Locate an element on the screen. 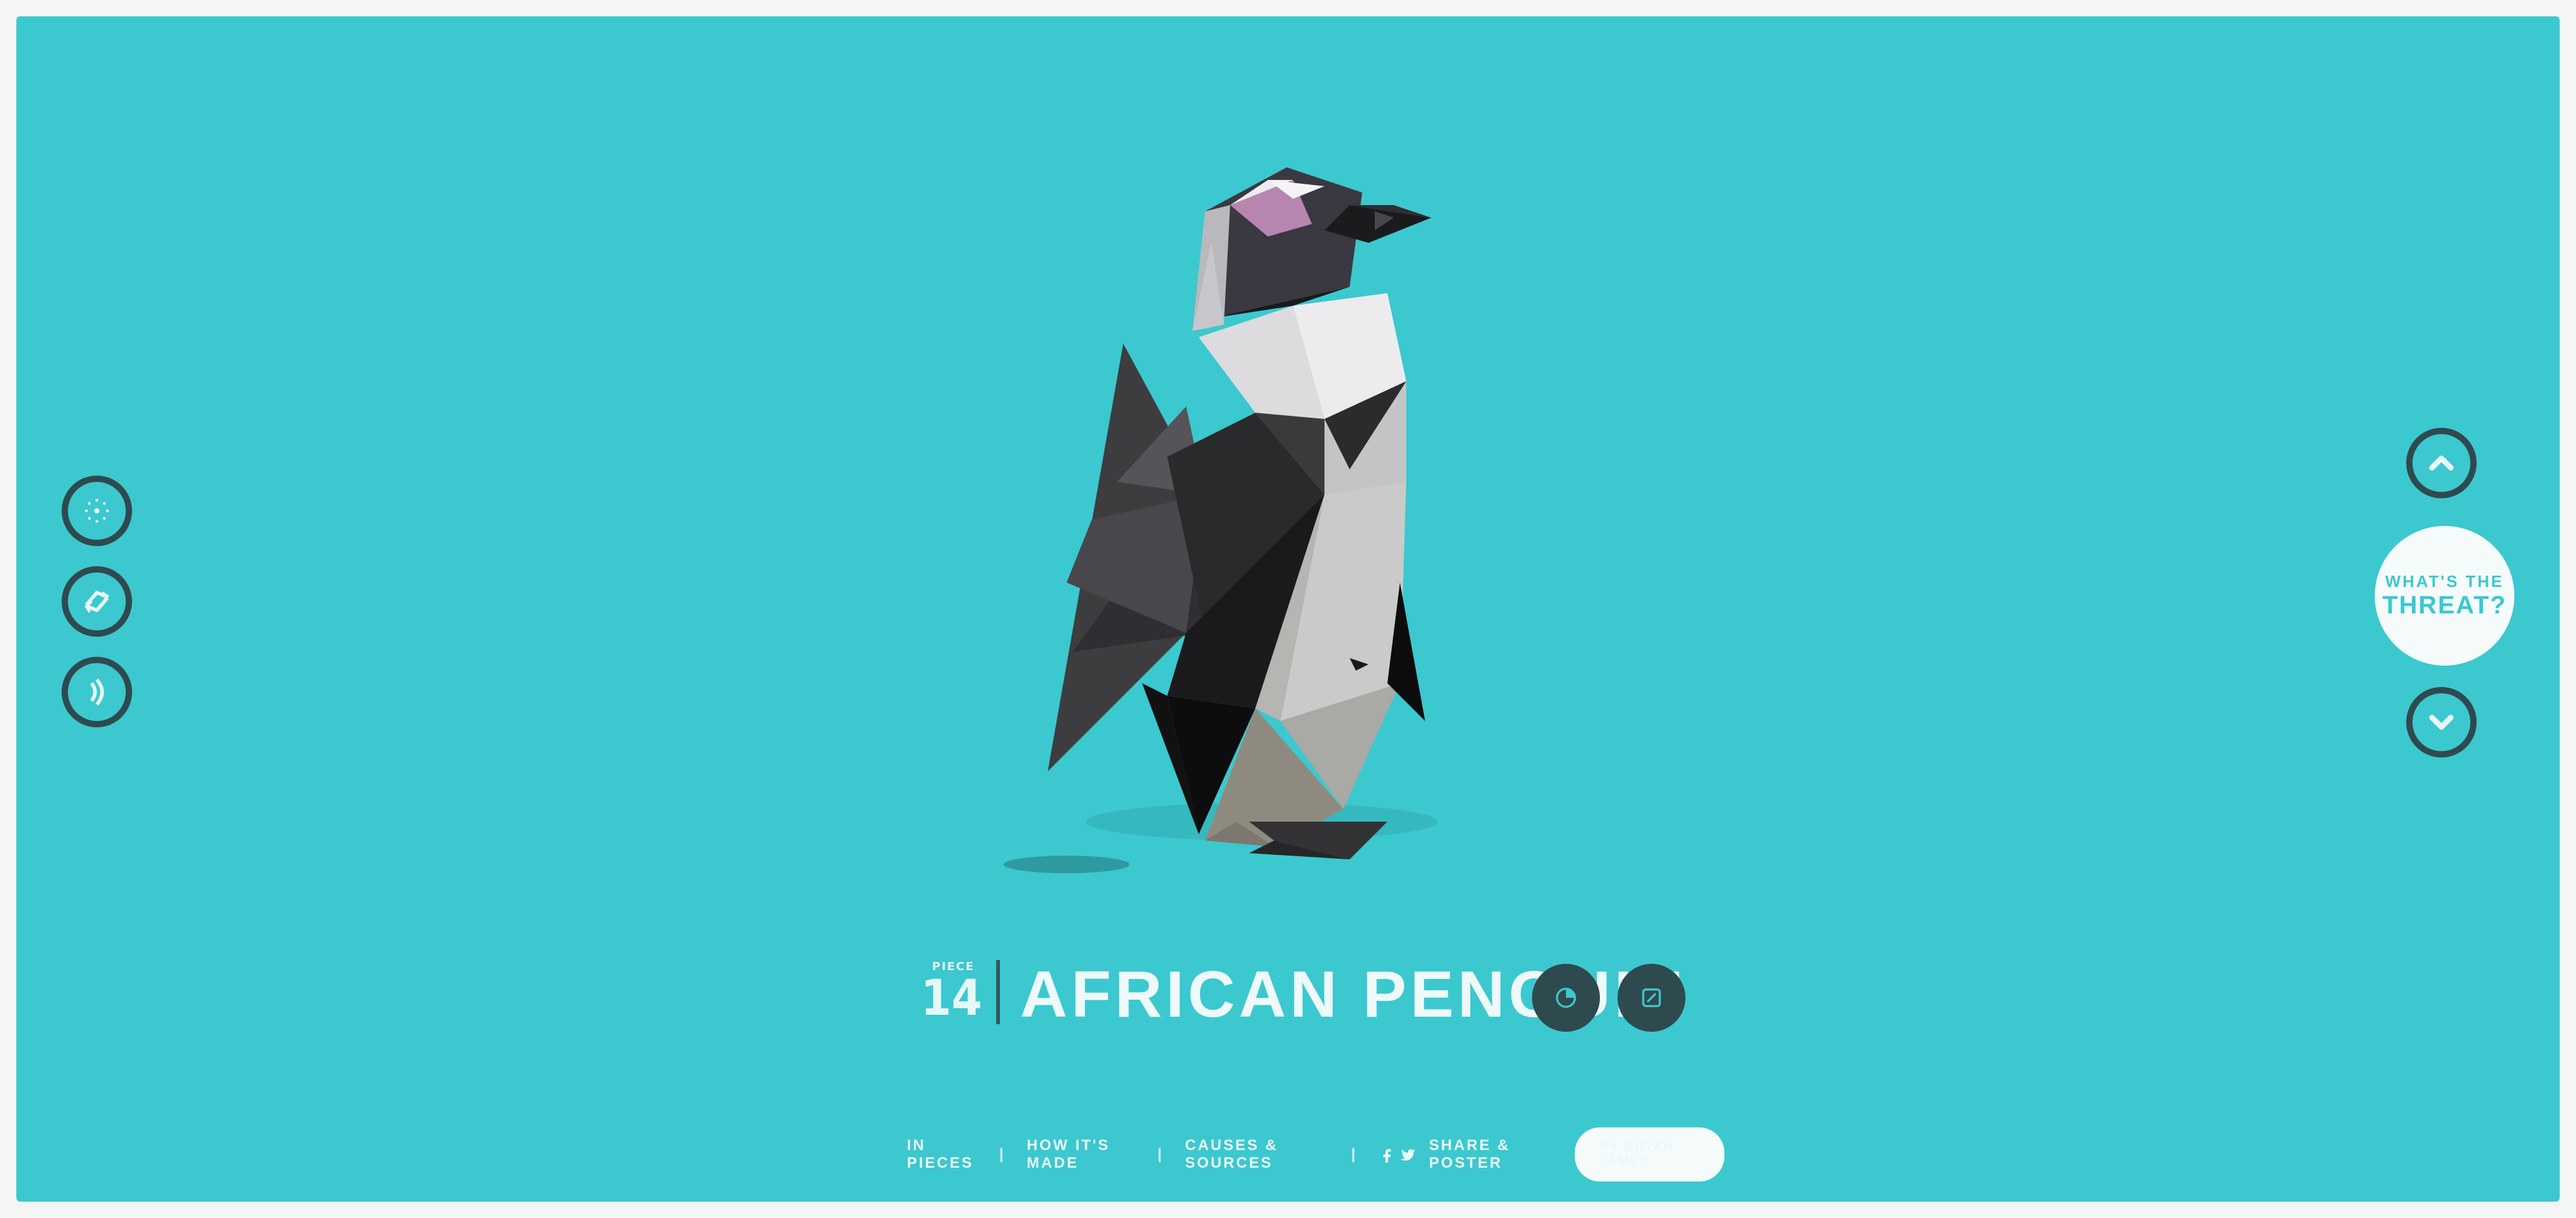 This screenshot has width=2576, height=1218. chevron-up-icon is located at coordinates (2441, 463).